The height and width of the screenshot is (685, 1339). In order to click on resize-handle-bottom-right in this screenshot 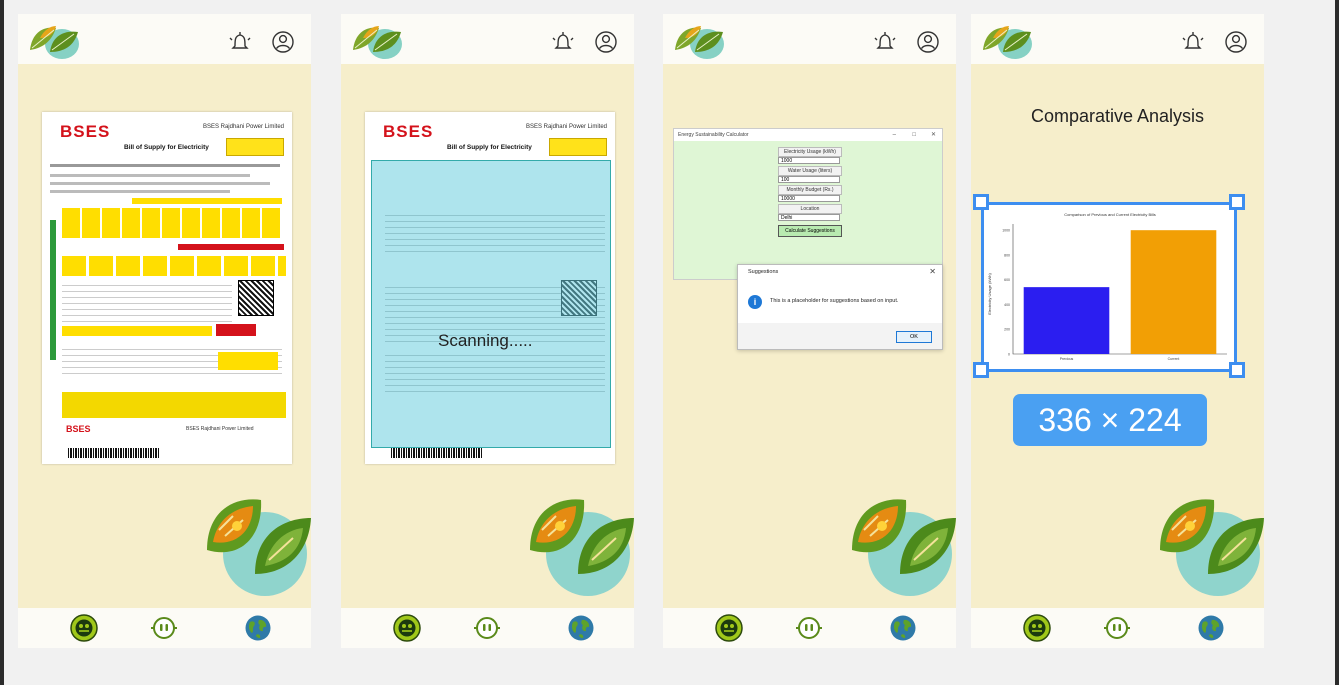, I will do `click(1237, 370)`.